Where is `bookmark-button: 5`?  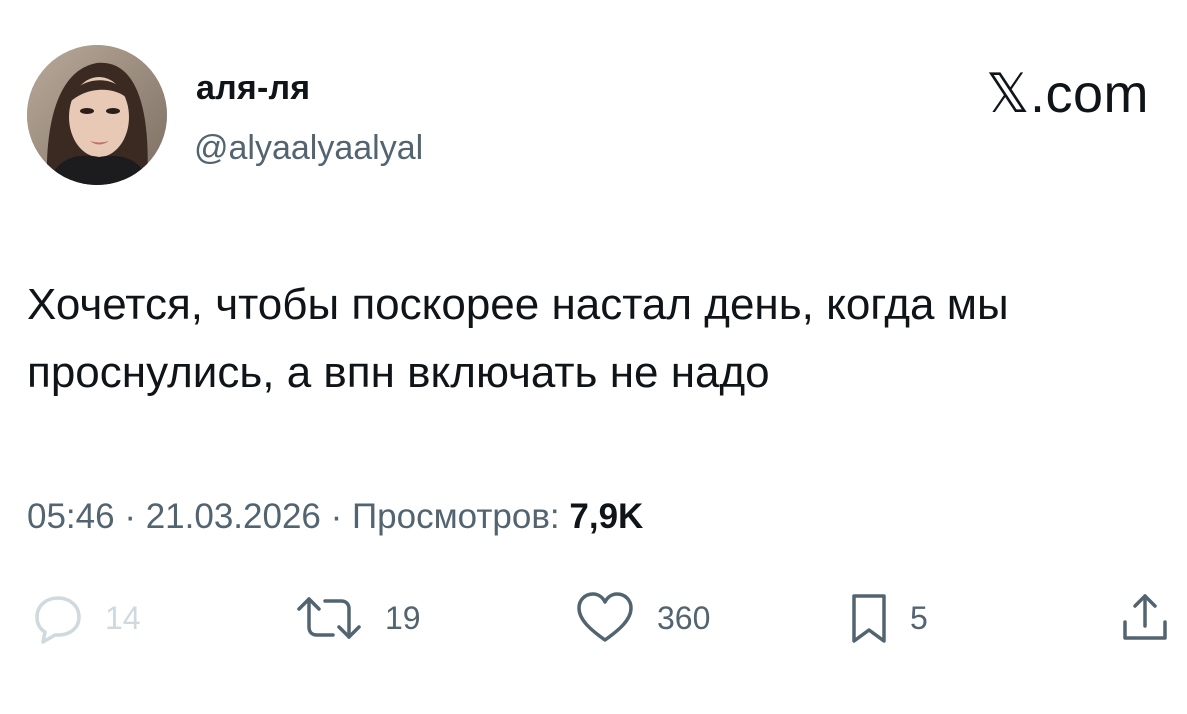 bookmark-button: 5 is located at coordinates (888, 618).